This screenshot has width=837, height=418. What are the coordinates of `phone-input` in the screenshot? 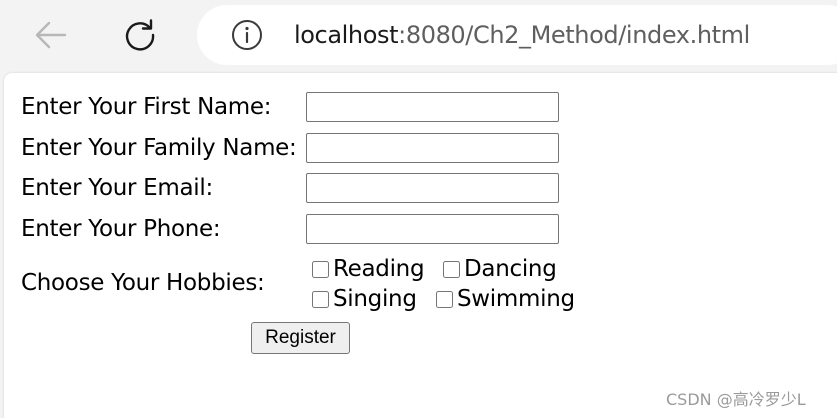 It's located at (432, 229).